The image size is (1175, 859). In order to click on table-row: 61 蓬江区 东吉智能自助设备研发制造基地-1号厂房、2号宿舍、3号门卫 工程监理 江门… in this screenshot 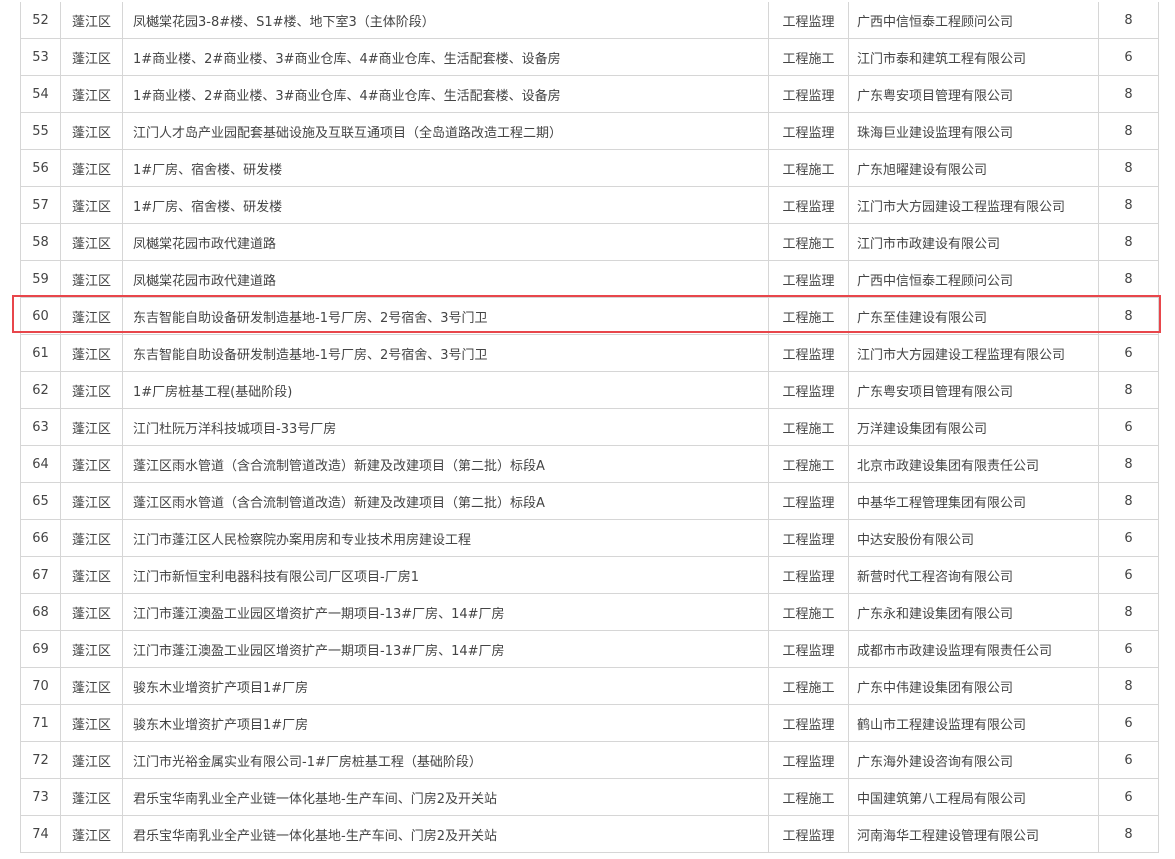, I will do `click(589, 353)`.